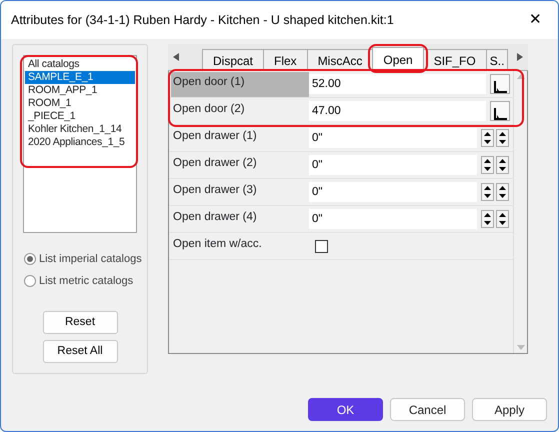 The width and height of the screenshot is (559, 432). Describe the element at coordinates (80, 351) in the screenshot. I see `reset-all-button: Reset All` at that location.